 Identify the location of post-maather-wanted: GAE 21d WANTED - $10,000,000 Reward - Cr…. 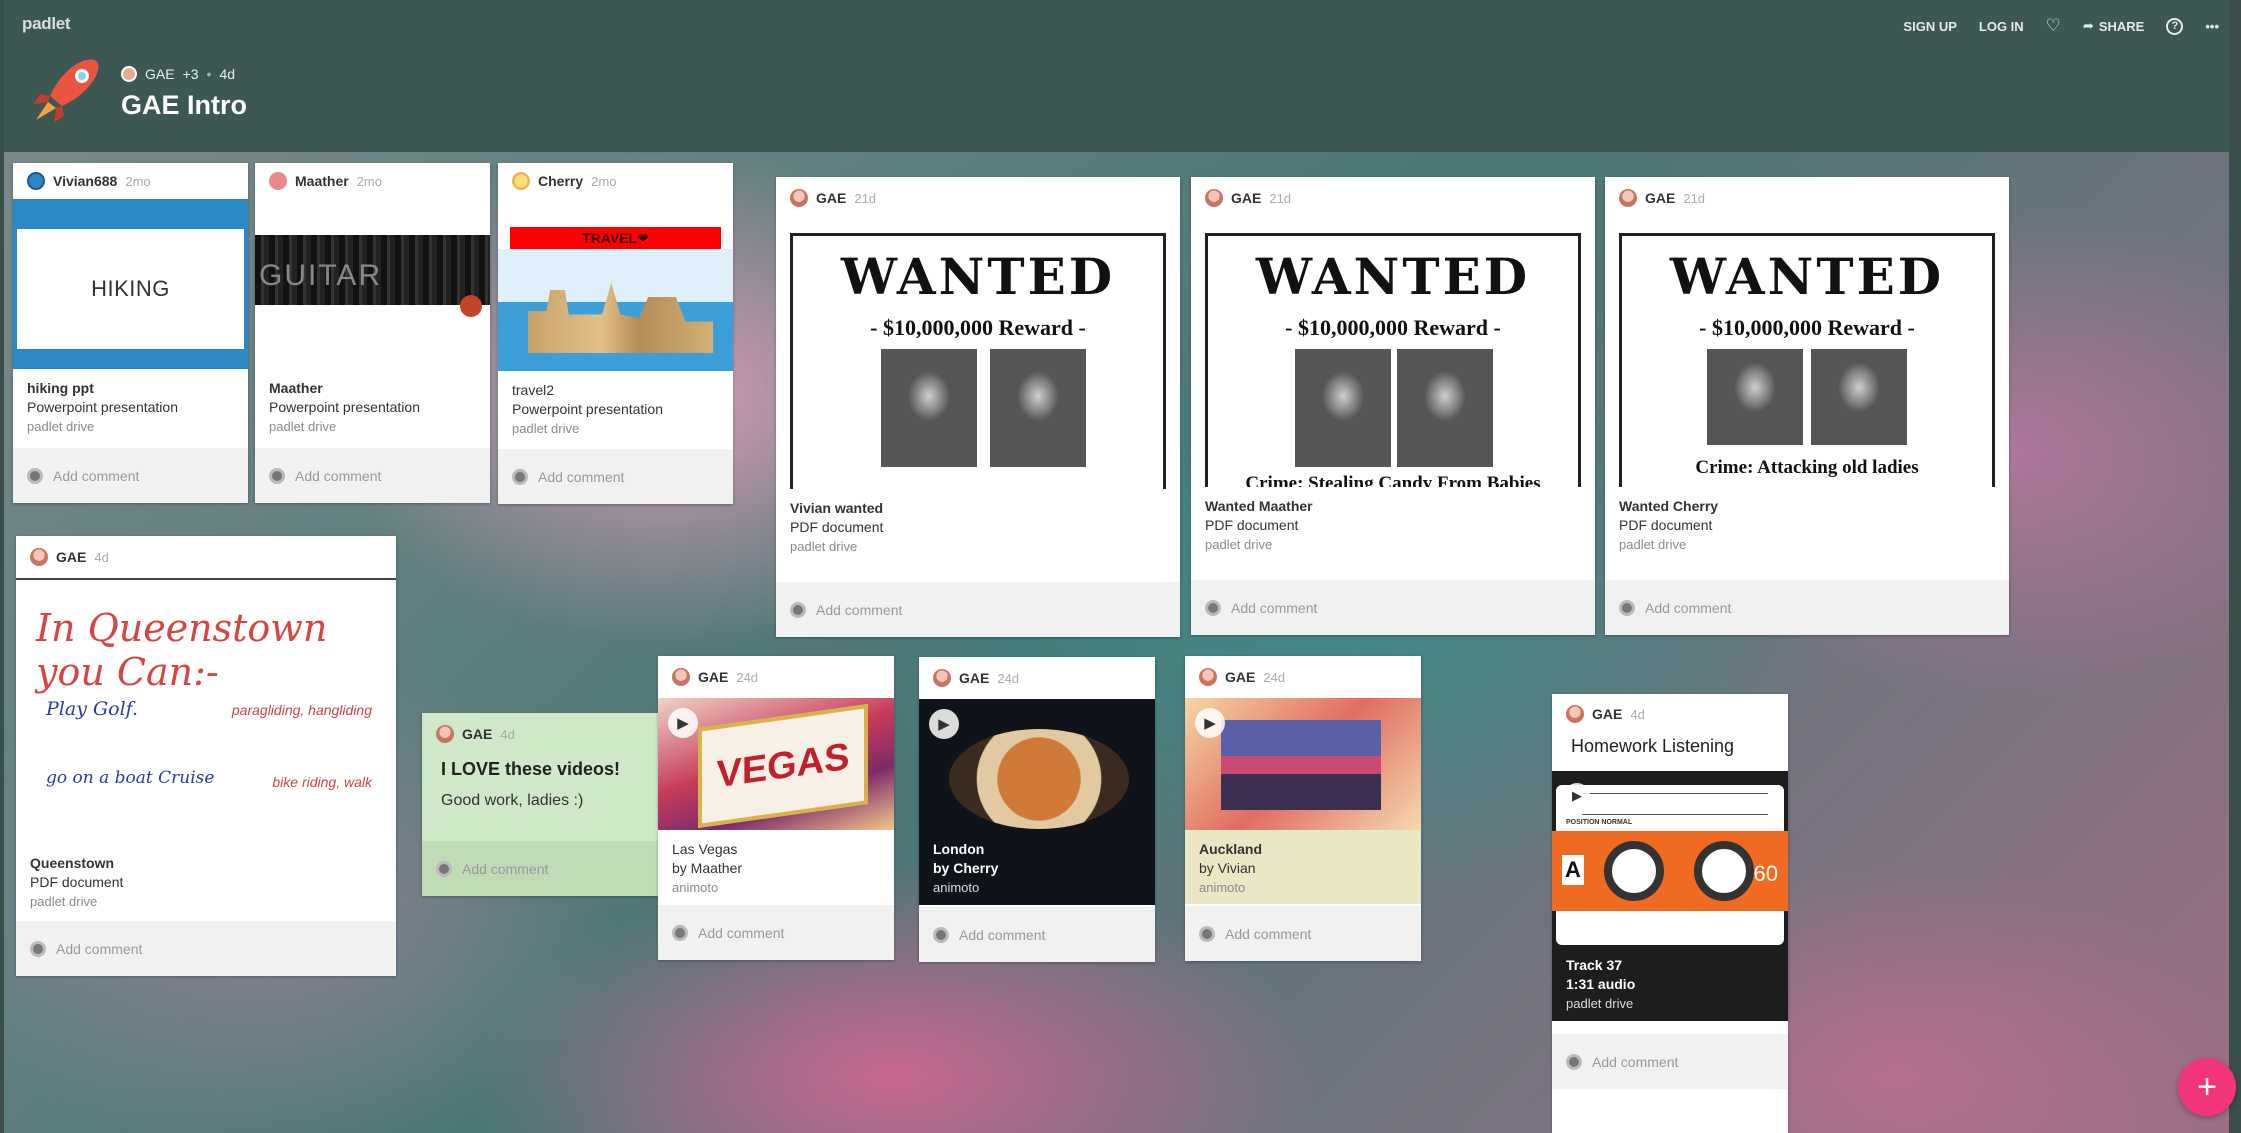
(1393, 406).